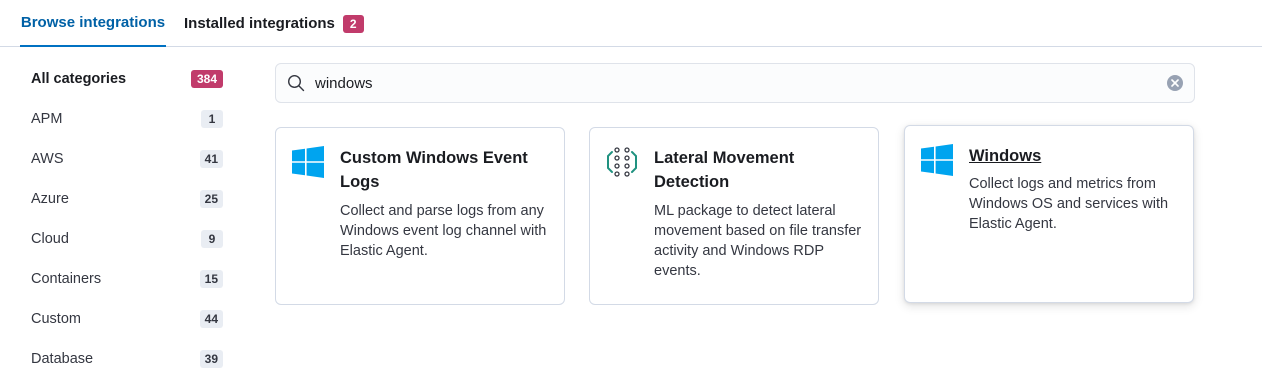 The height and width of the screenshot is (369, 1262). Describe the element at coordinates (126, 239) in the screenshot. I see `category-cloud: Cloud 9` at that location.